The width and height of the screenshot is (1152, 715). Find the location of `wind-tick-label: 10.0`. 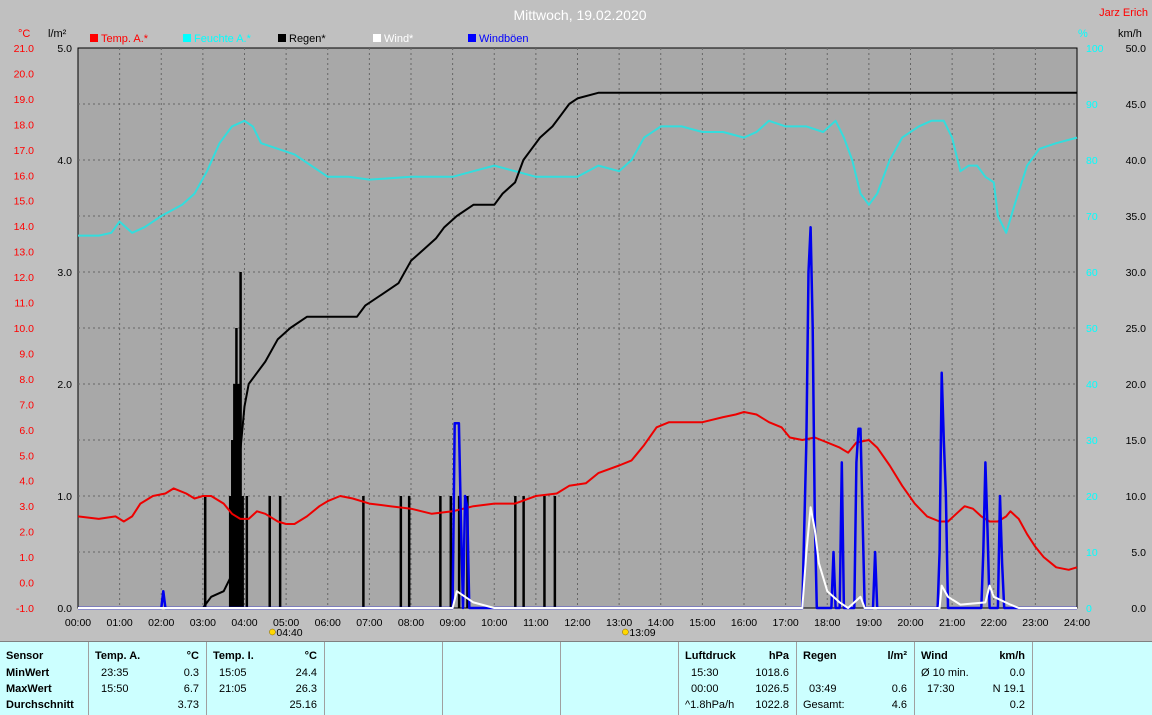

wind-tick-label: 10.0 is located at coordinates (1136, 497).